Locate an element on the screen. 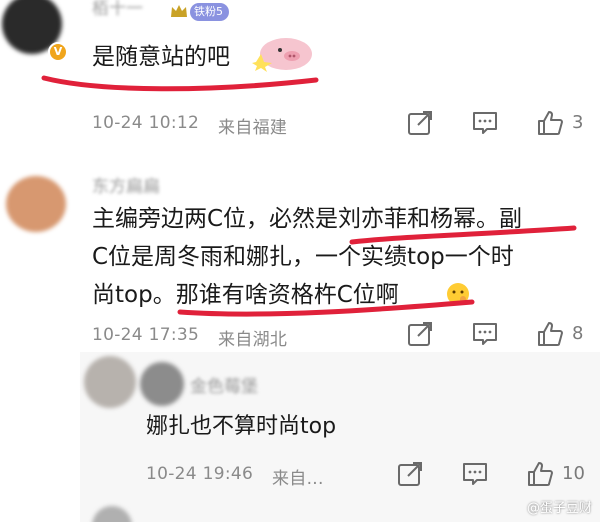  username-blurred: 栢十一 is located at coordinates (117, 9).